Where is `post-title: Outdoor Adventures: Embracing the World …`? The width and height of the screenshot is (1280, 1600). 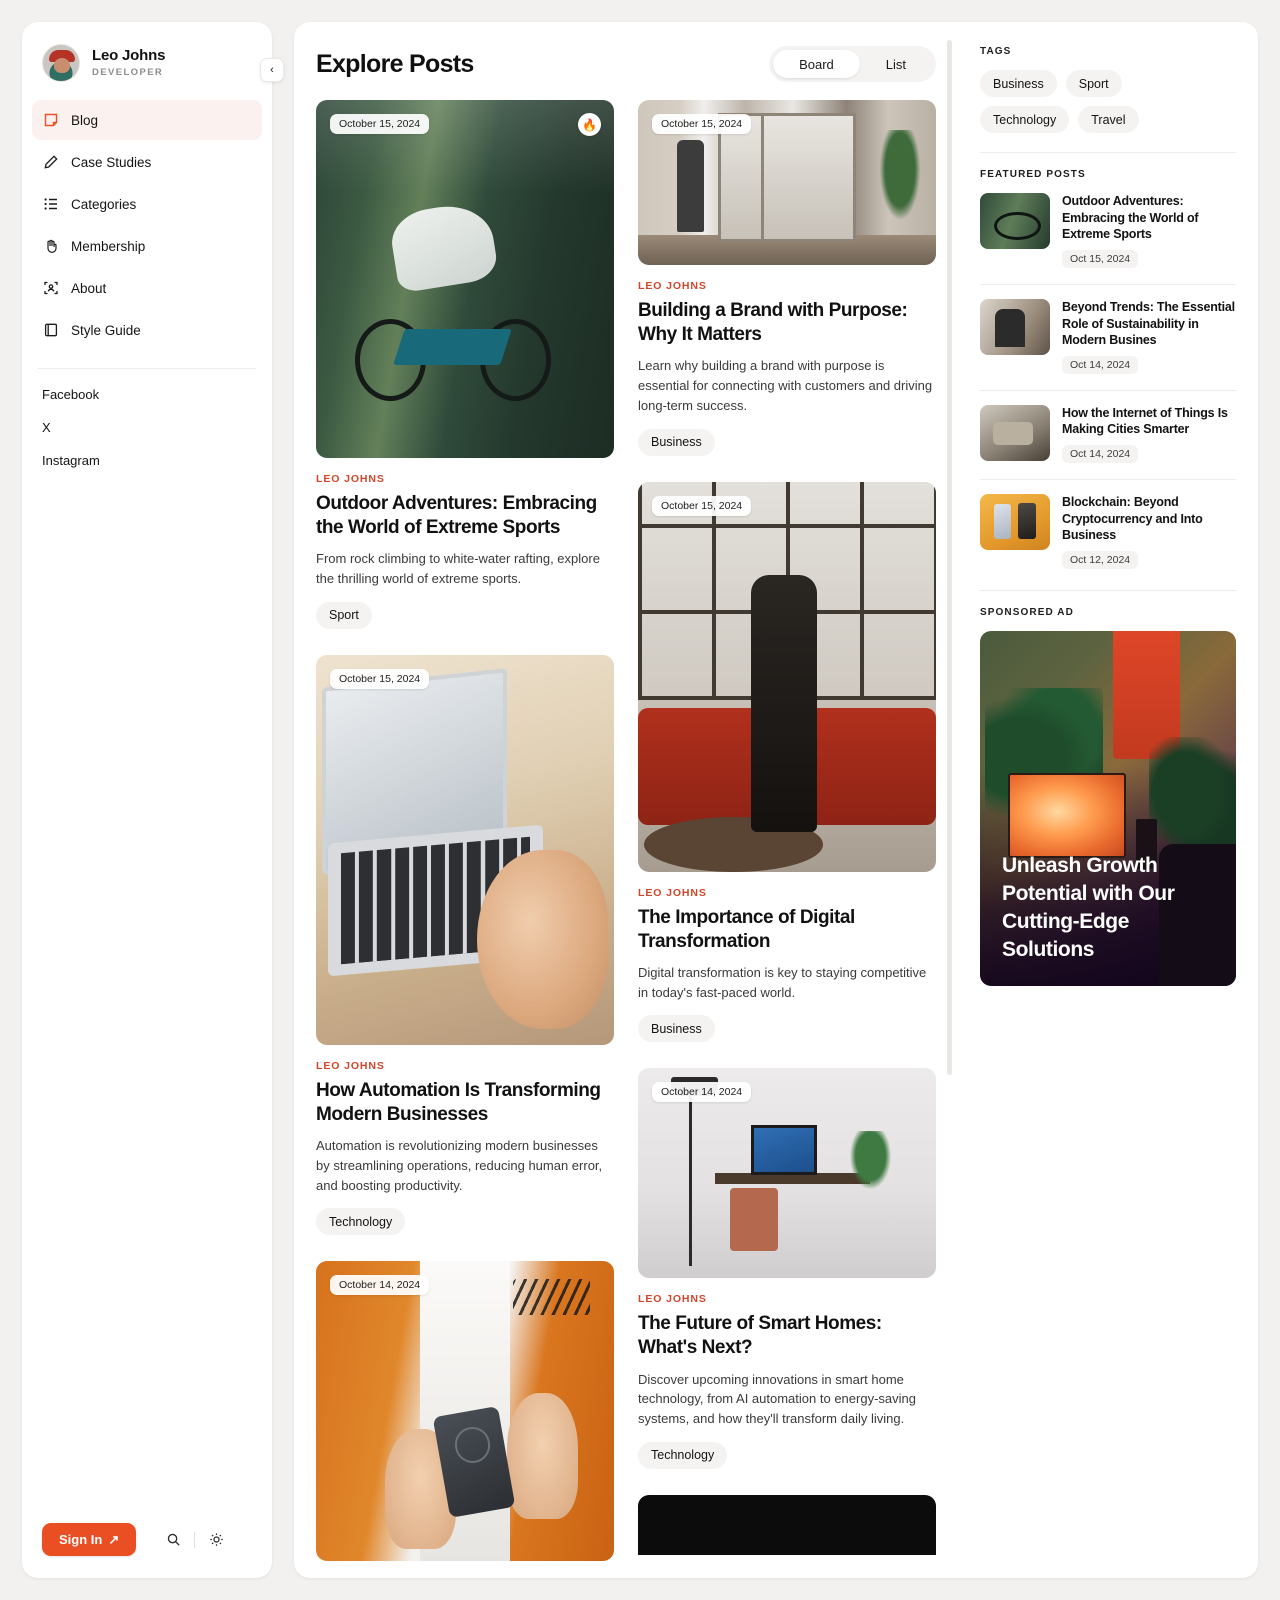 post-title: Outdoor Adventures: Embracing the World … is located at coordinates (465, 516).